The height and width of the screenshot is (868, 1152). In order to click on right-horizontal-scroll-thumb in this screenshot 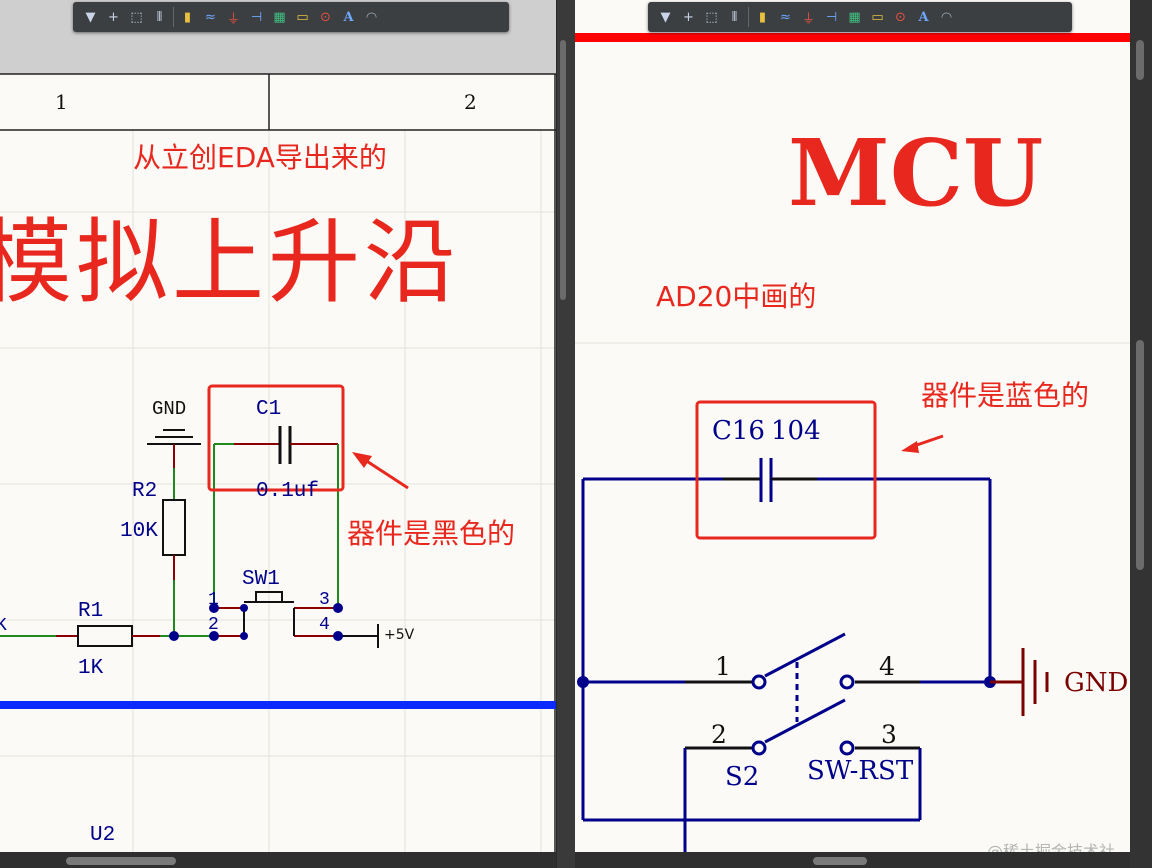, I will do `click(840, 861)`.